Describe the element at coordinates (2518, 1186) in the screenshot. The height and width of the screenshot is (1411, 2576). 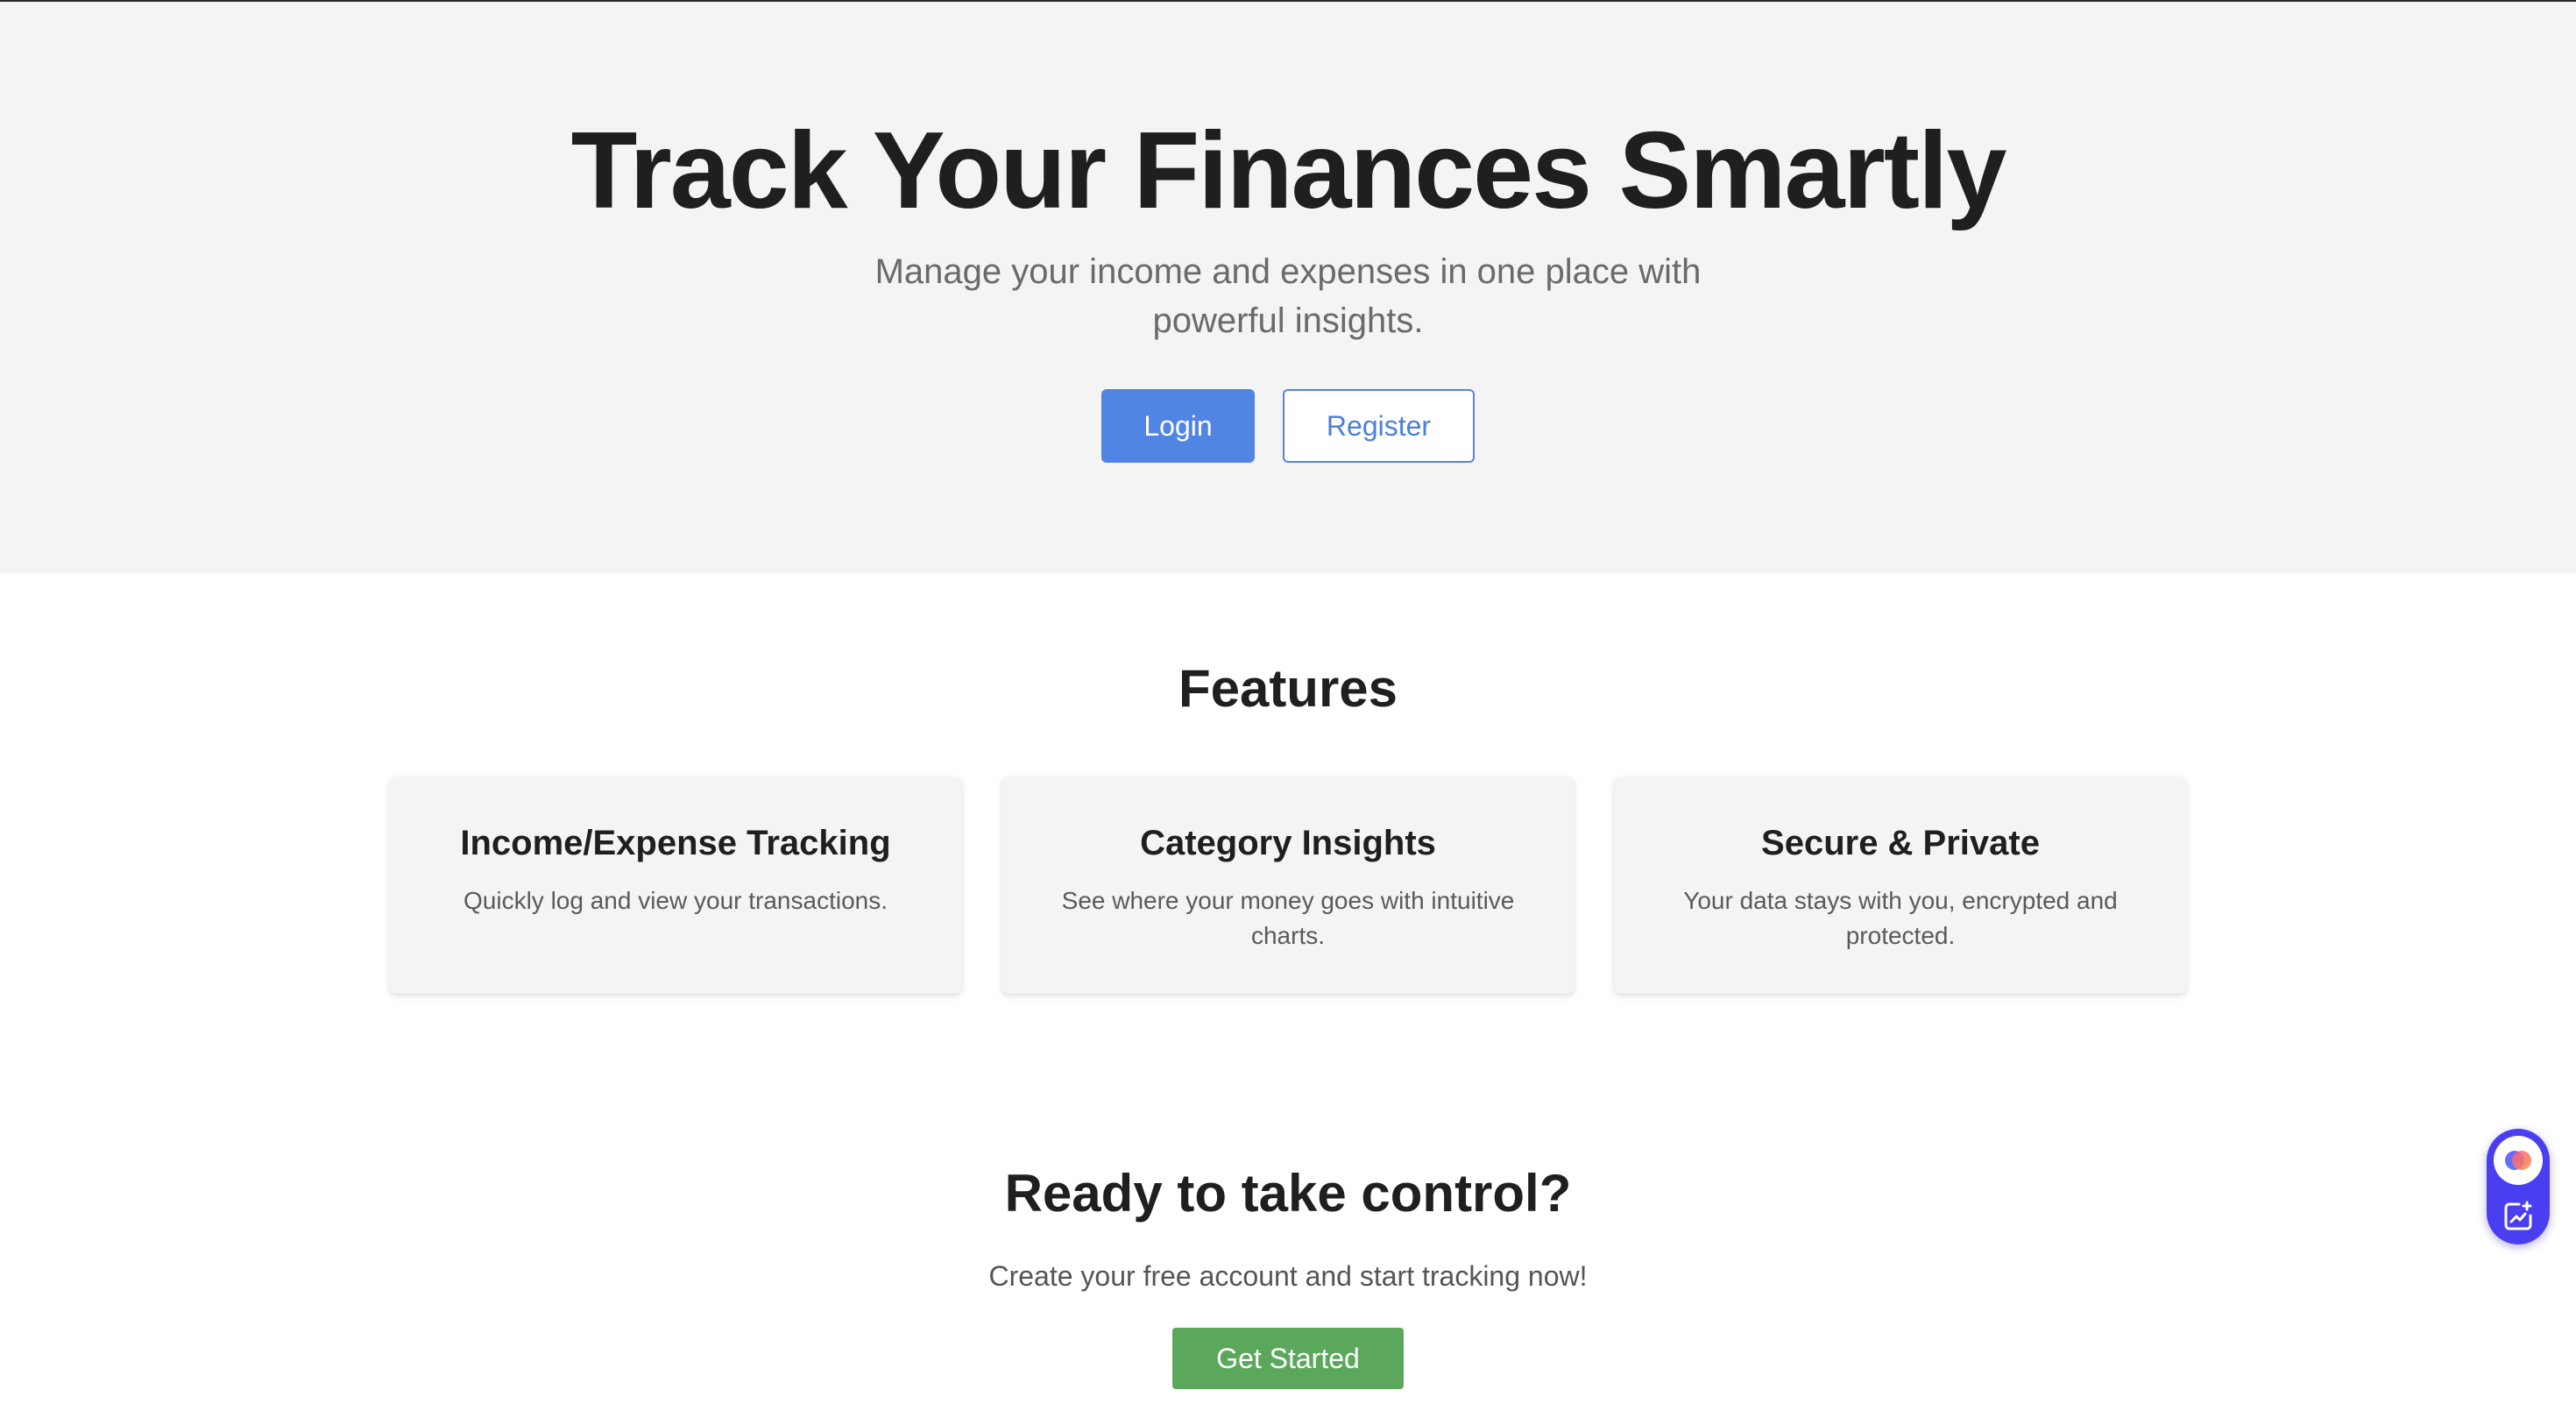
I see `floating-assistant-widget` at that location.